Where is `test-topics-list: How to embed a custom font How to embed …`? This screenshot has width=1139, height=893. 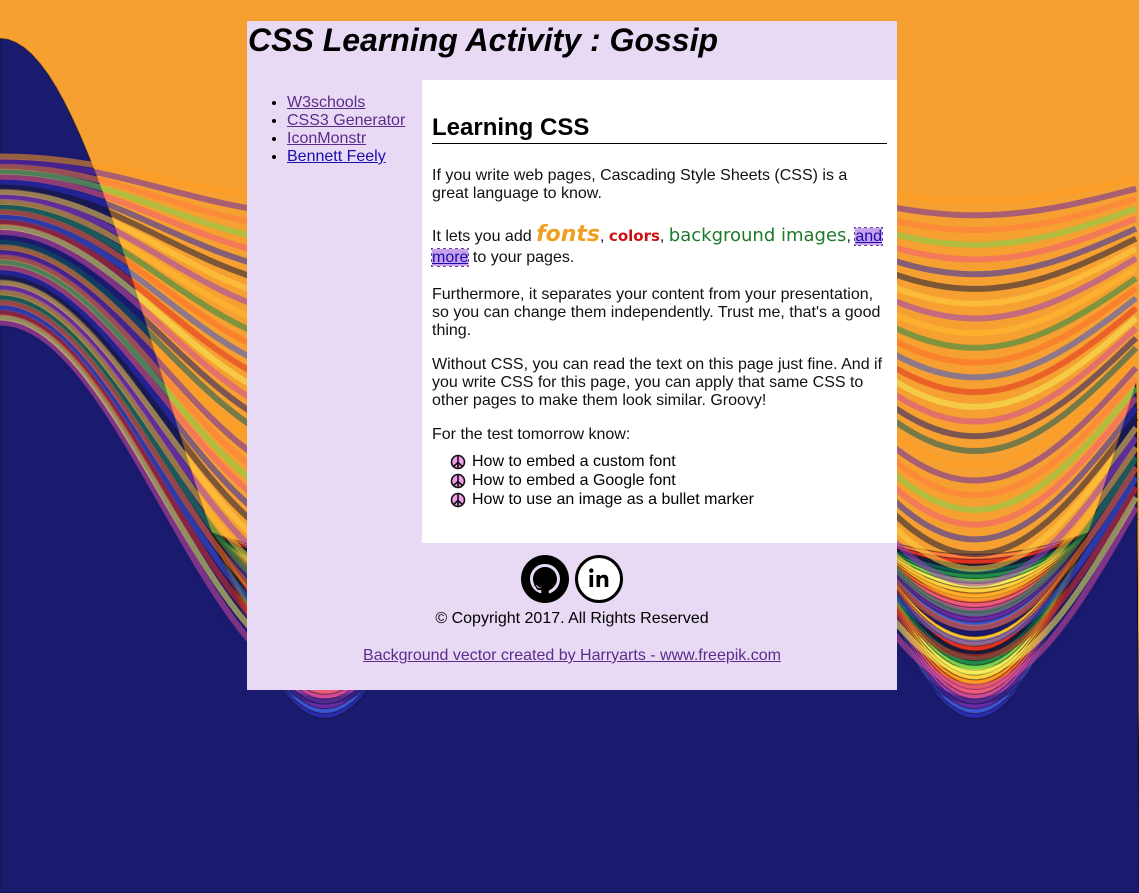
test-topics-list: How to embed a custom font How to embed … is located at coordinates (602, 480).